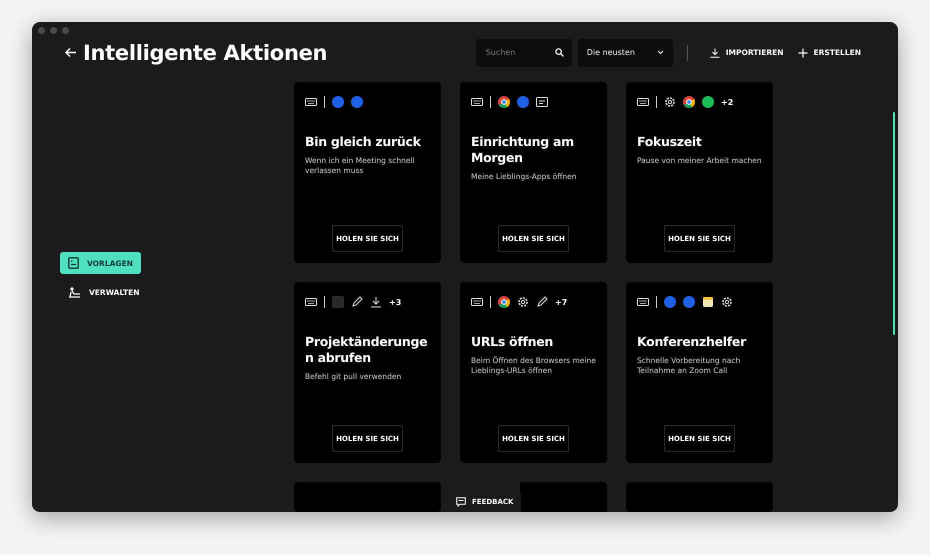 This screenshot has height=555, width=930. What do you see at coordinates (338, 302) in the screenshot?
I see `terminal-icon` at bounding box center [338, 302].